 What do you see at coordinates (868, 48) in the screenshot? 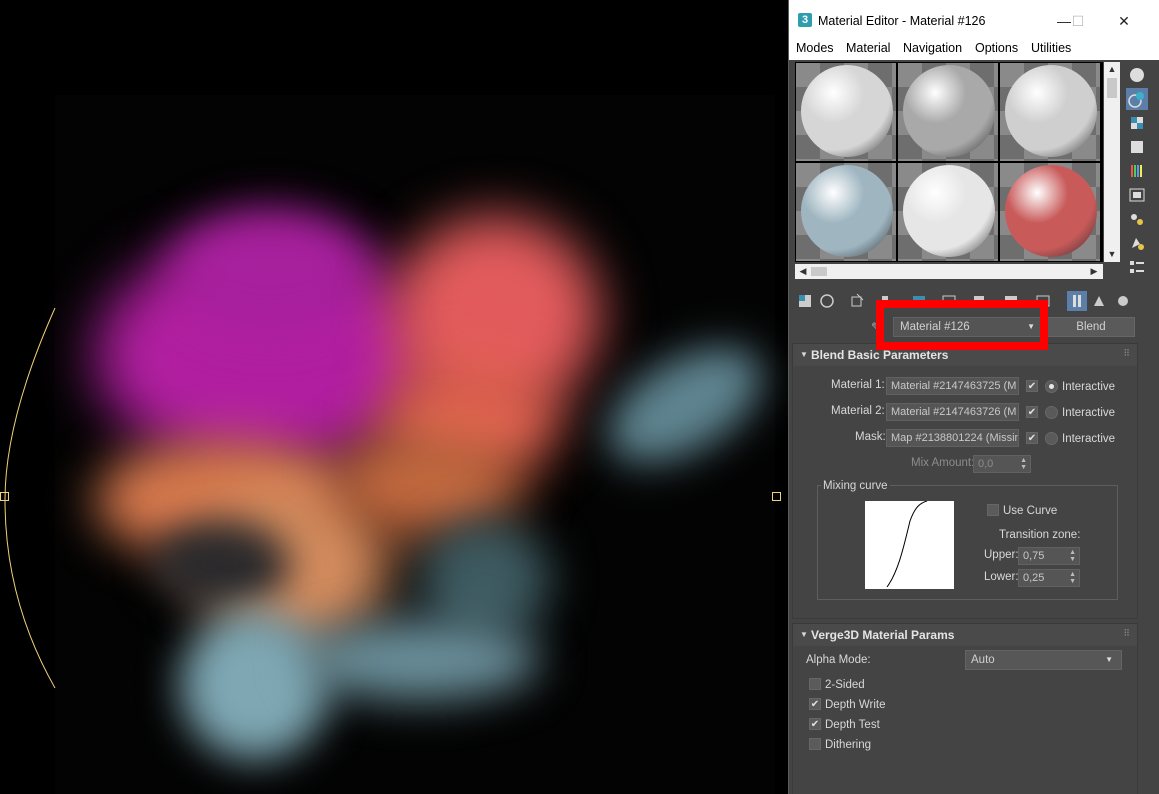
I see `menu-material: Material` at bounding box center [868, 48].